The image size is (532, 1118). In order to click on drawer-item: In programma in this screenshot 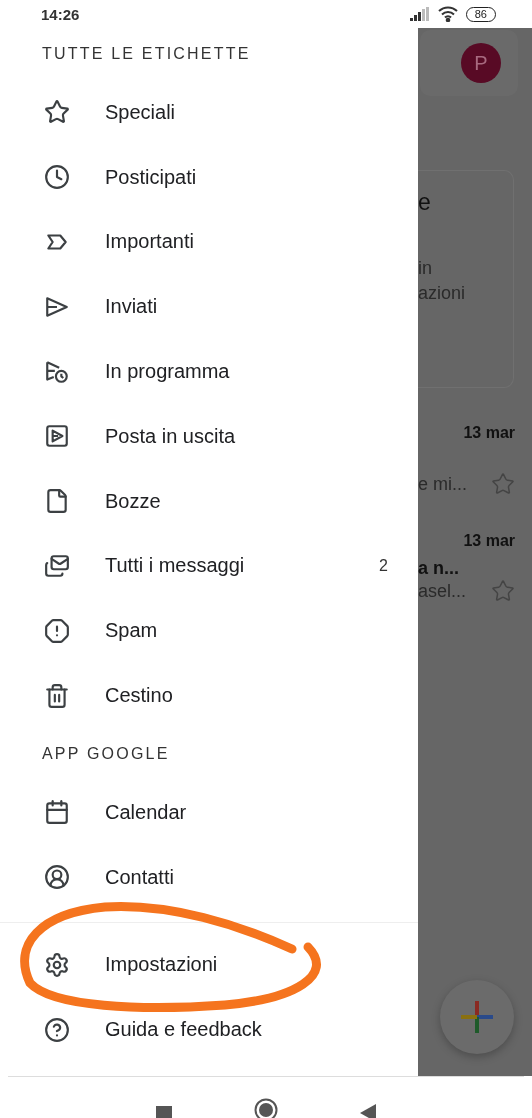, I will do `click(246, 372)`.